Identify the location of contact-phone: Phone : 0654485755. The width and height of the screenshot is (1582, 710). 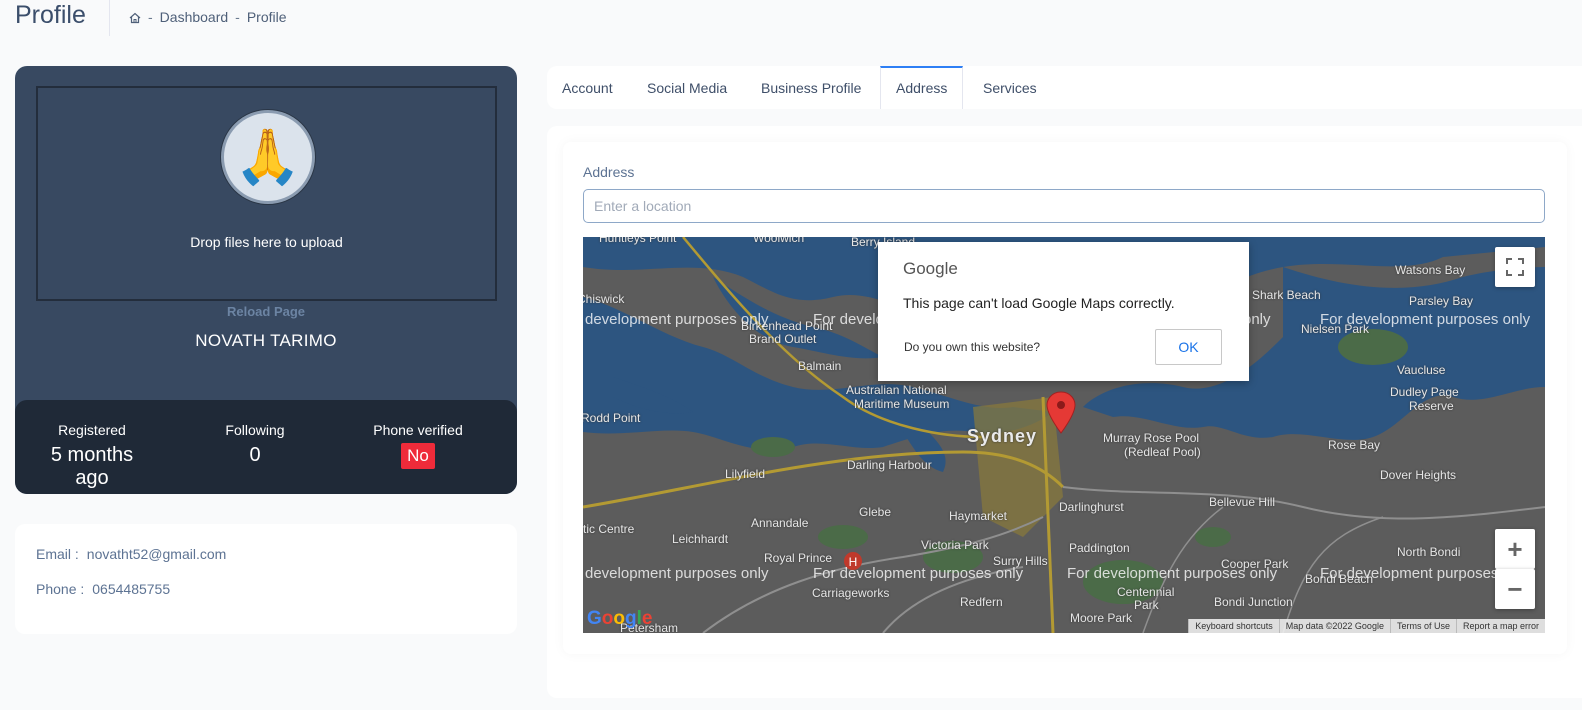
(103, 589).